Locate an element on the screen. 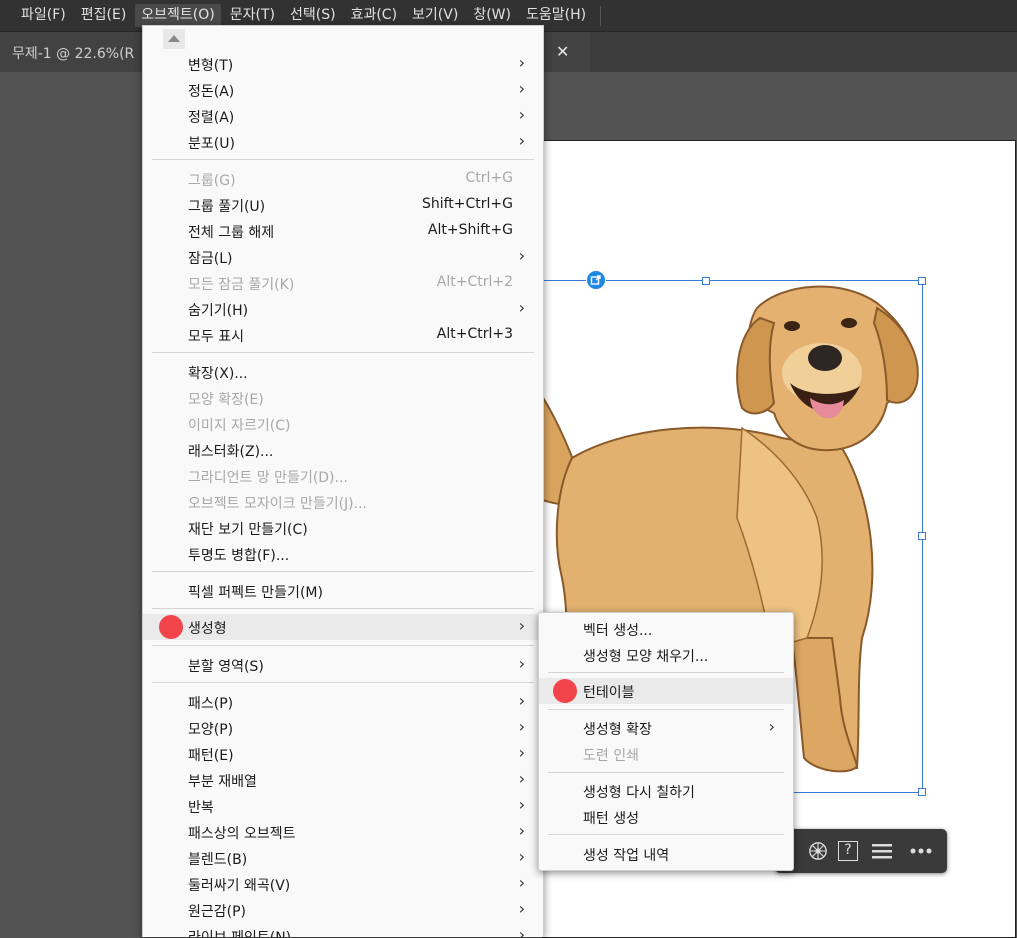 Image resolution: width=1017 pixels, height=938 pixels. menu-item-slice: 분할 영역(S) › is located at coordinates (343, 665).